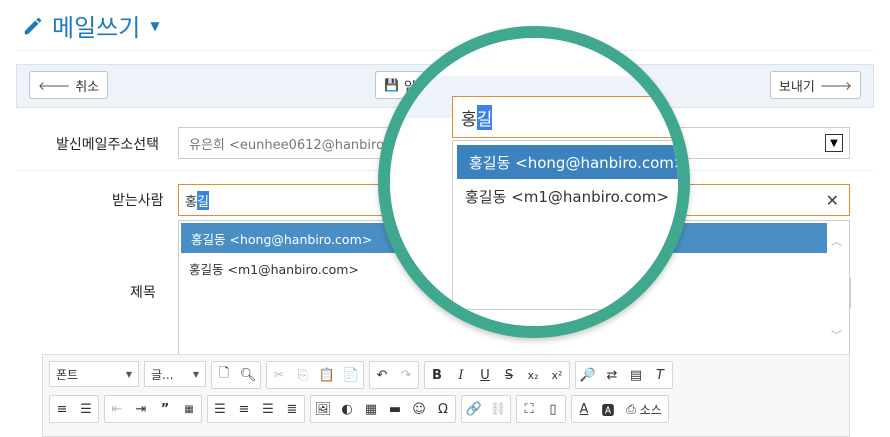  What do you see at coordinates (382, 375) in the screenshot?
I see `undo-icon: ↶` at bounding box center [382, 375].